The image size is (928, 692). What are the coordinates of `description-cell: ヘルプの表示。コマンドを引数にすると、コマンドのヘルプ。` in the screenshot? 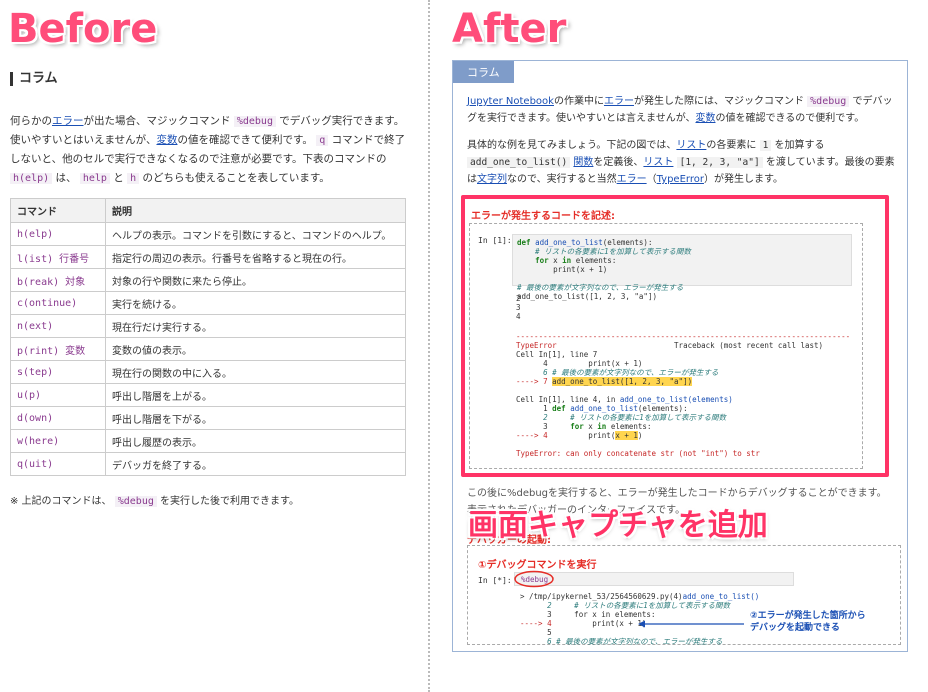 It's located at (255, 234).